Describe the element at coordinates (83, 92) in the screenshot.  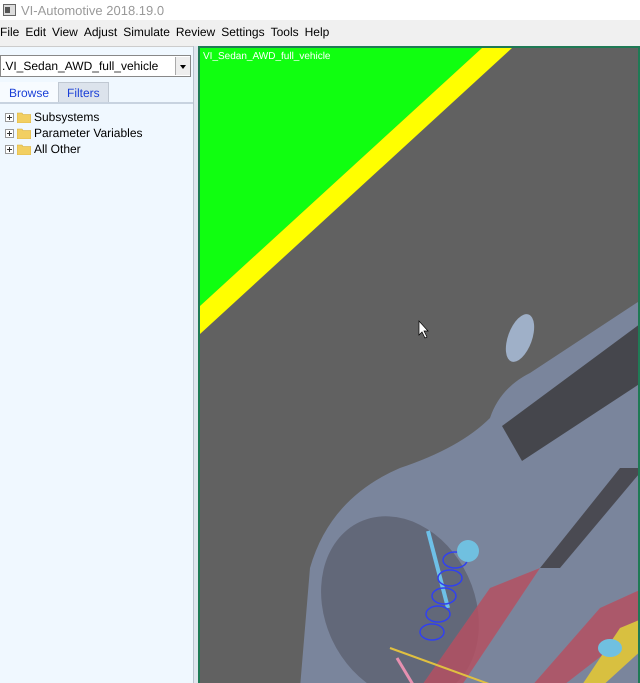
I see `tab: Filters` at that location.